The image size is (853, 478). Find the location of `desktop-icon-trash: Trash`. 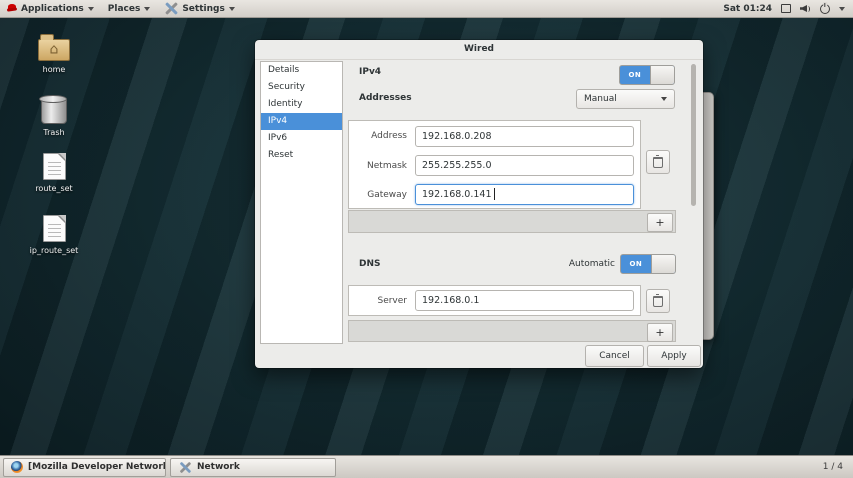

desktop-icon-trash: Trash is located at coordinates (54, 115).